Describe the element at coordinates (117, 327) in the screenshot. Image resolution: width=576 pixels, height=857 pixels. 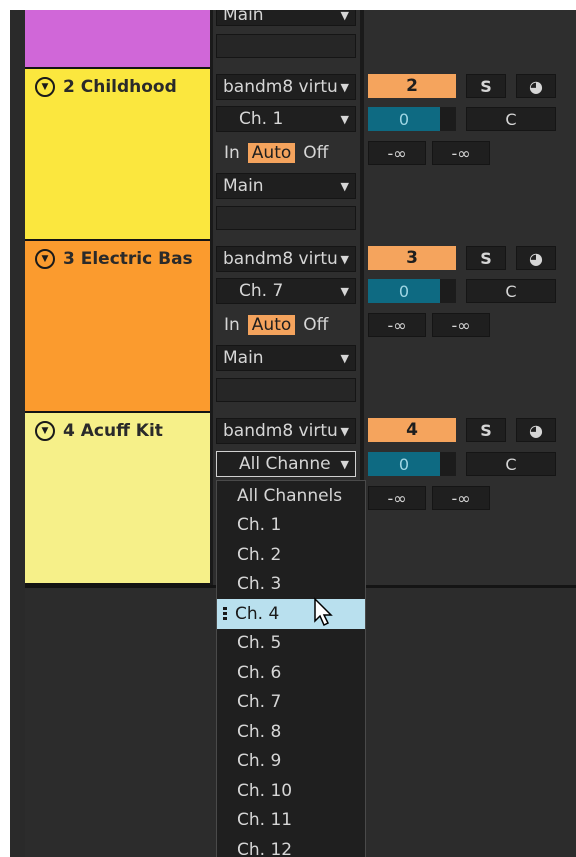
I see `track-header: ▼ 3 Electric Bas` at that location.